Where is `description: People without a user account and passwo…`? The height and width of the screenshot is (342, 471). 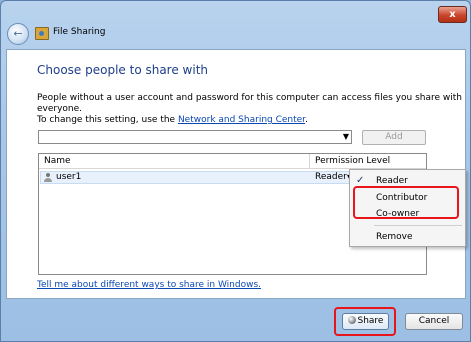
description: People without a user account and passwo… is located at coordinates (252, 109).